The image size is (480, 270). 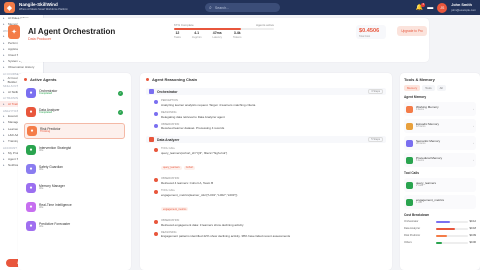 What do you see at coordinates (184, 25) in the screenshot?
I see `progress-label: 67% Complete` at bounding box center [184, 25].